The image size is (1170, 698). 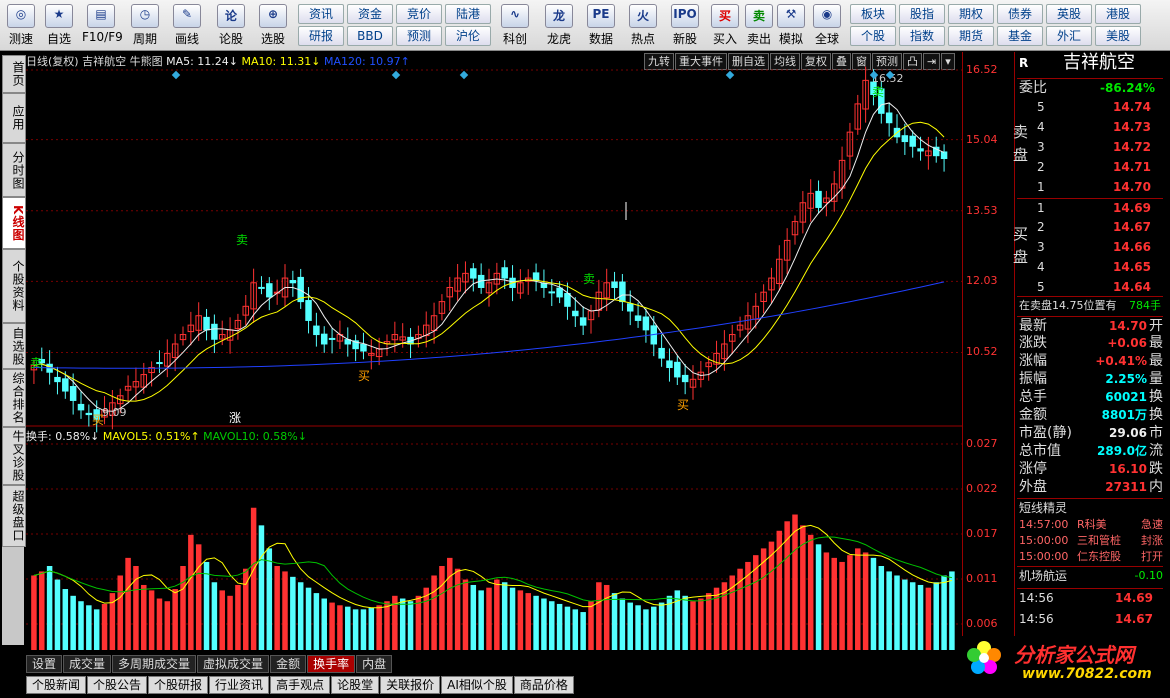 I want to click on f10-label: F10/F9, so click(x=102, y=37).